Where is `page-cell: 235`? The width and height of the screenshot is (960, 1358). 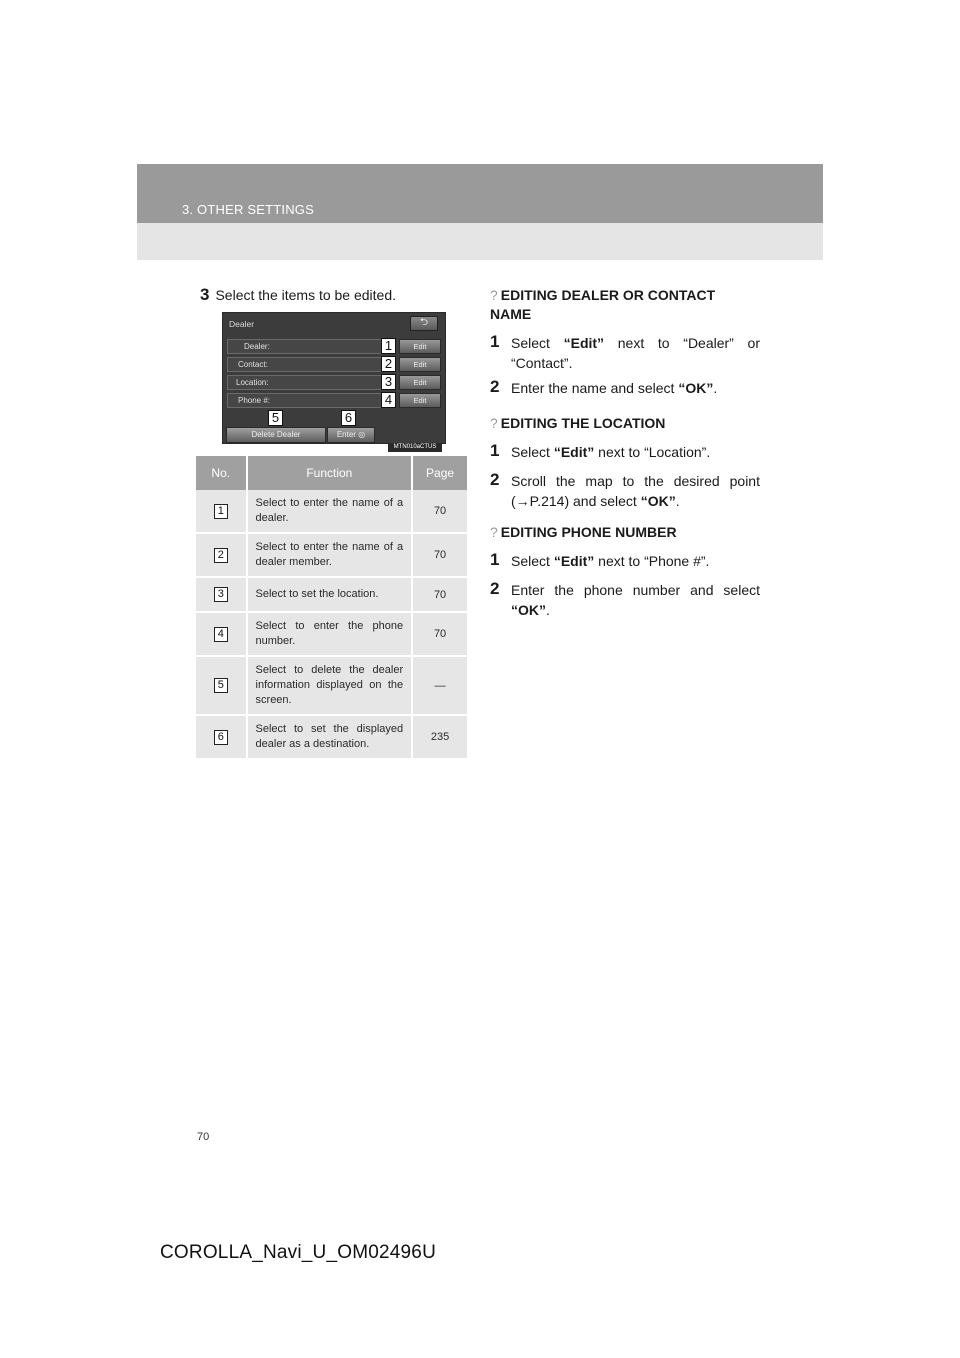 page-cell: 235 is located at coordinates (439, 737).